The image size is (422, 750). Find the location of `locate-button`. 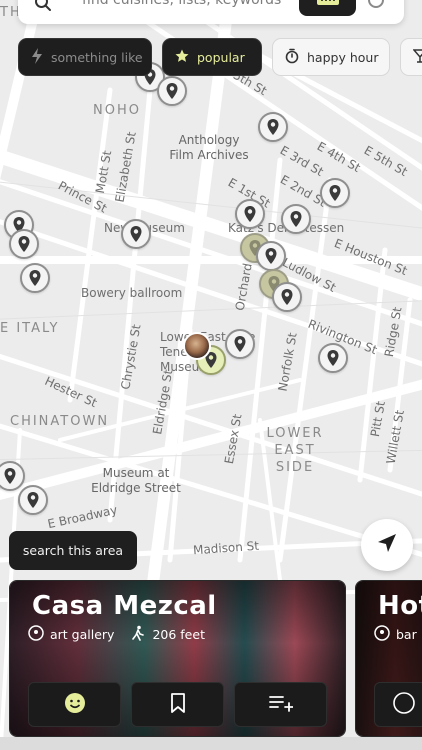

locate-button is located at coordinates (387, 545).